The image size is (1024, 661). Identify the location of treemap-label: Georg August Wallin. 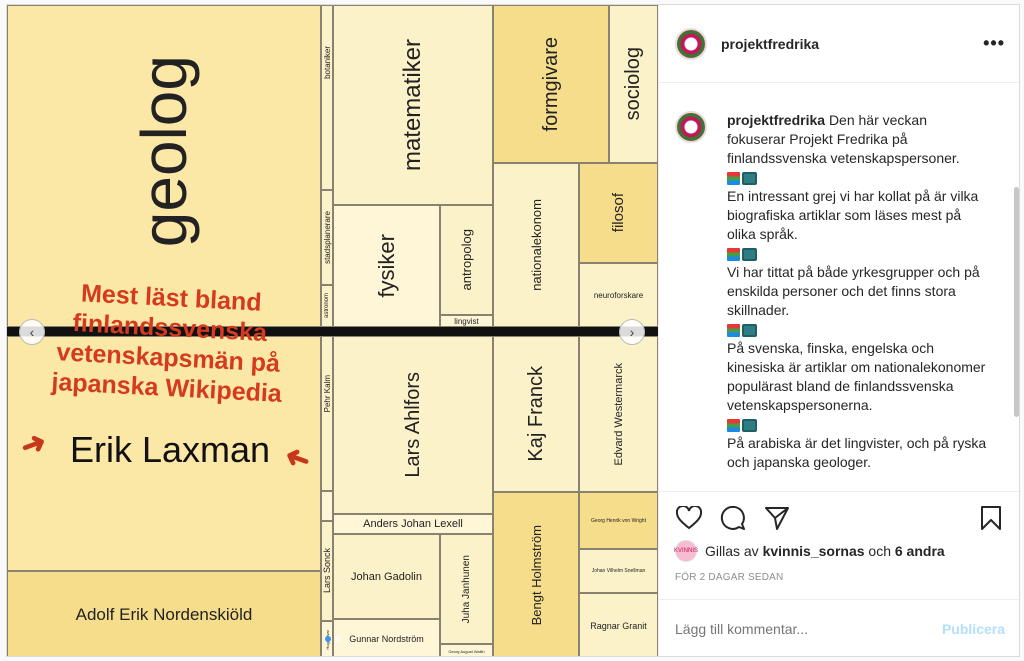
(466, 651).